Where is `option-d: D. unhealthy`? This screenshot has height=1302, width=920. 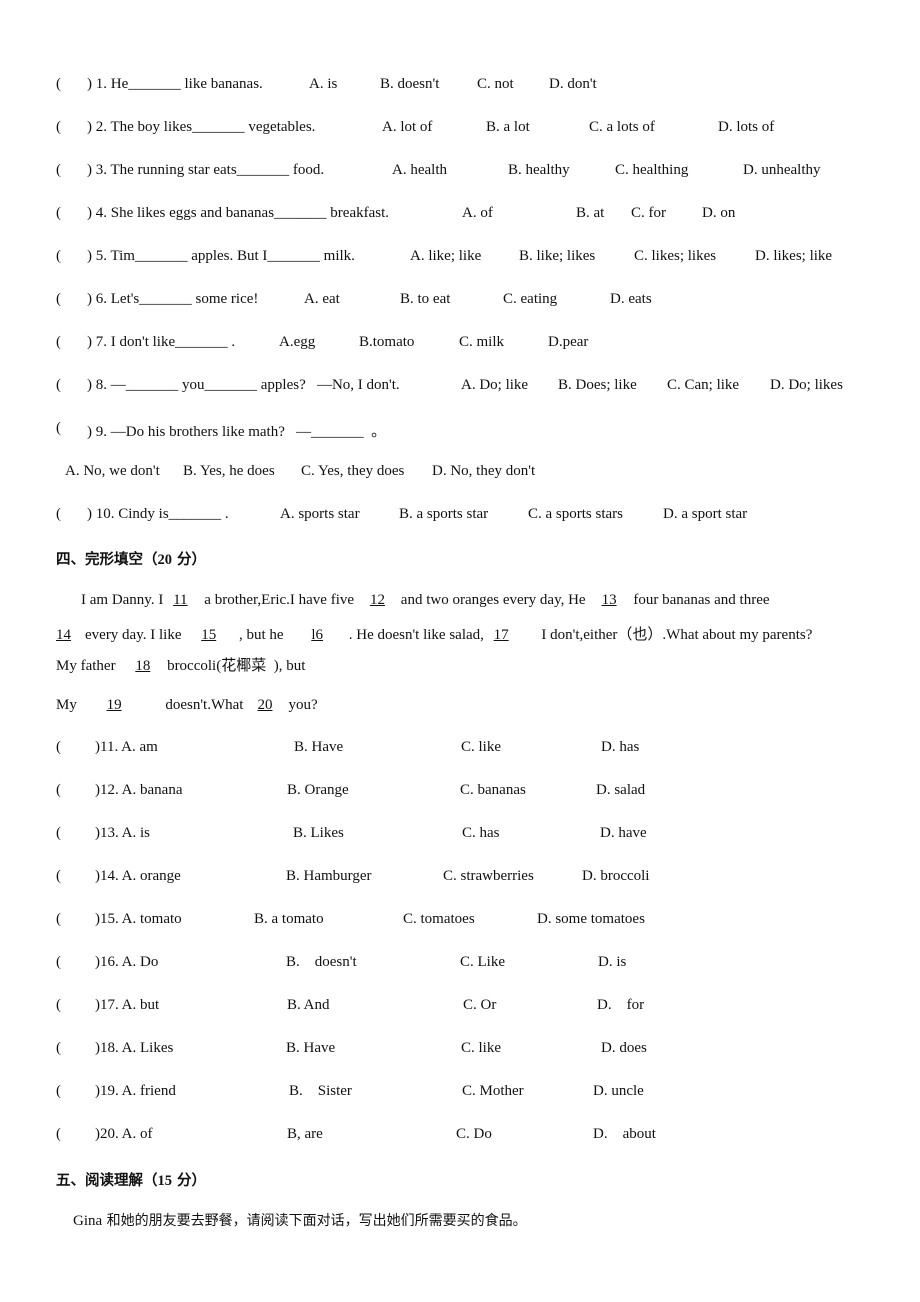
option-d: D. unhealthy is located at coordinates (782, 170).